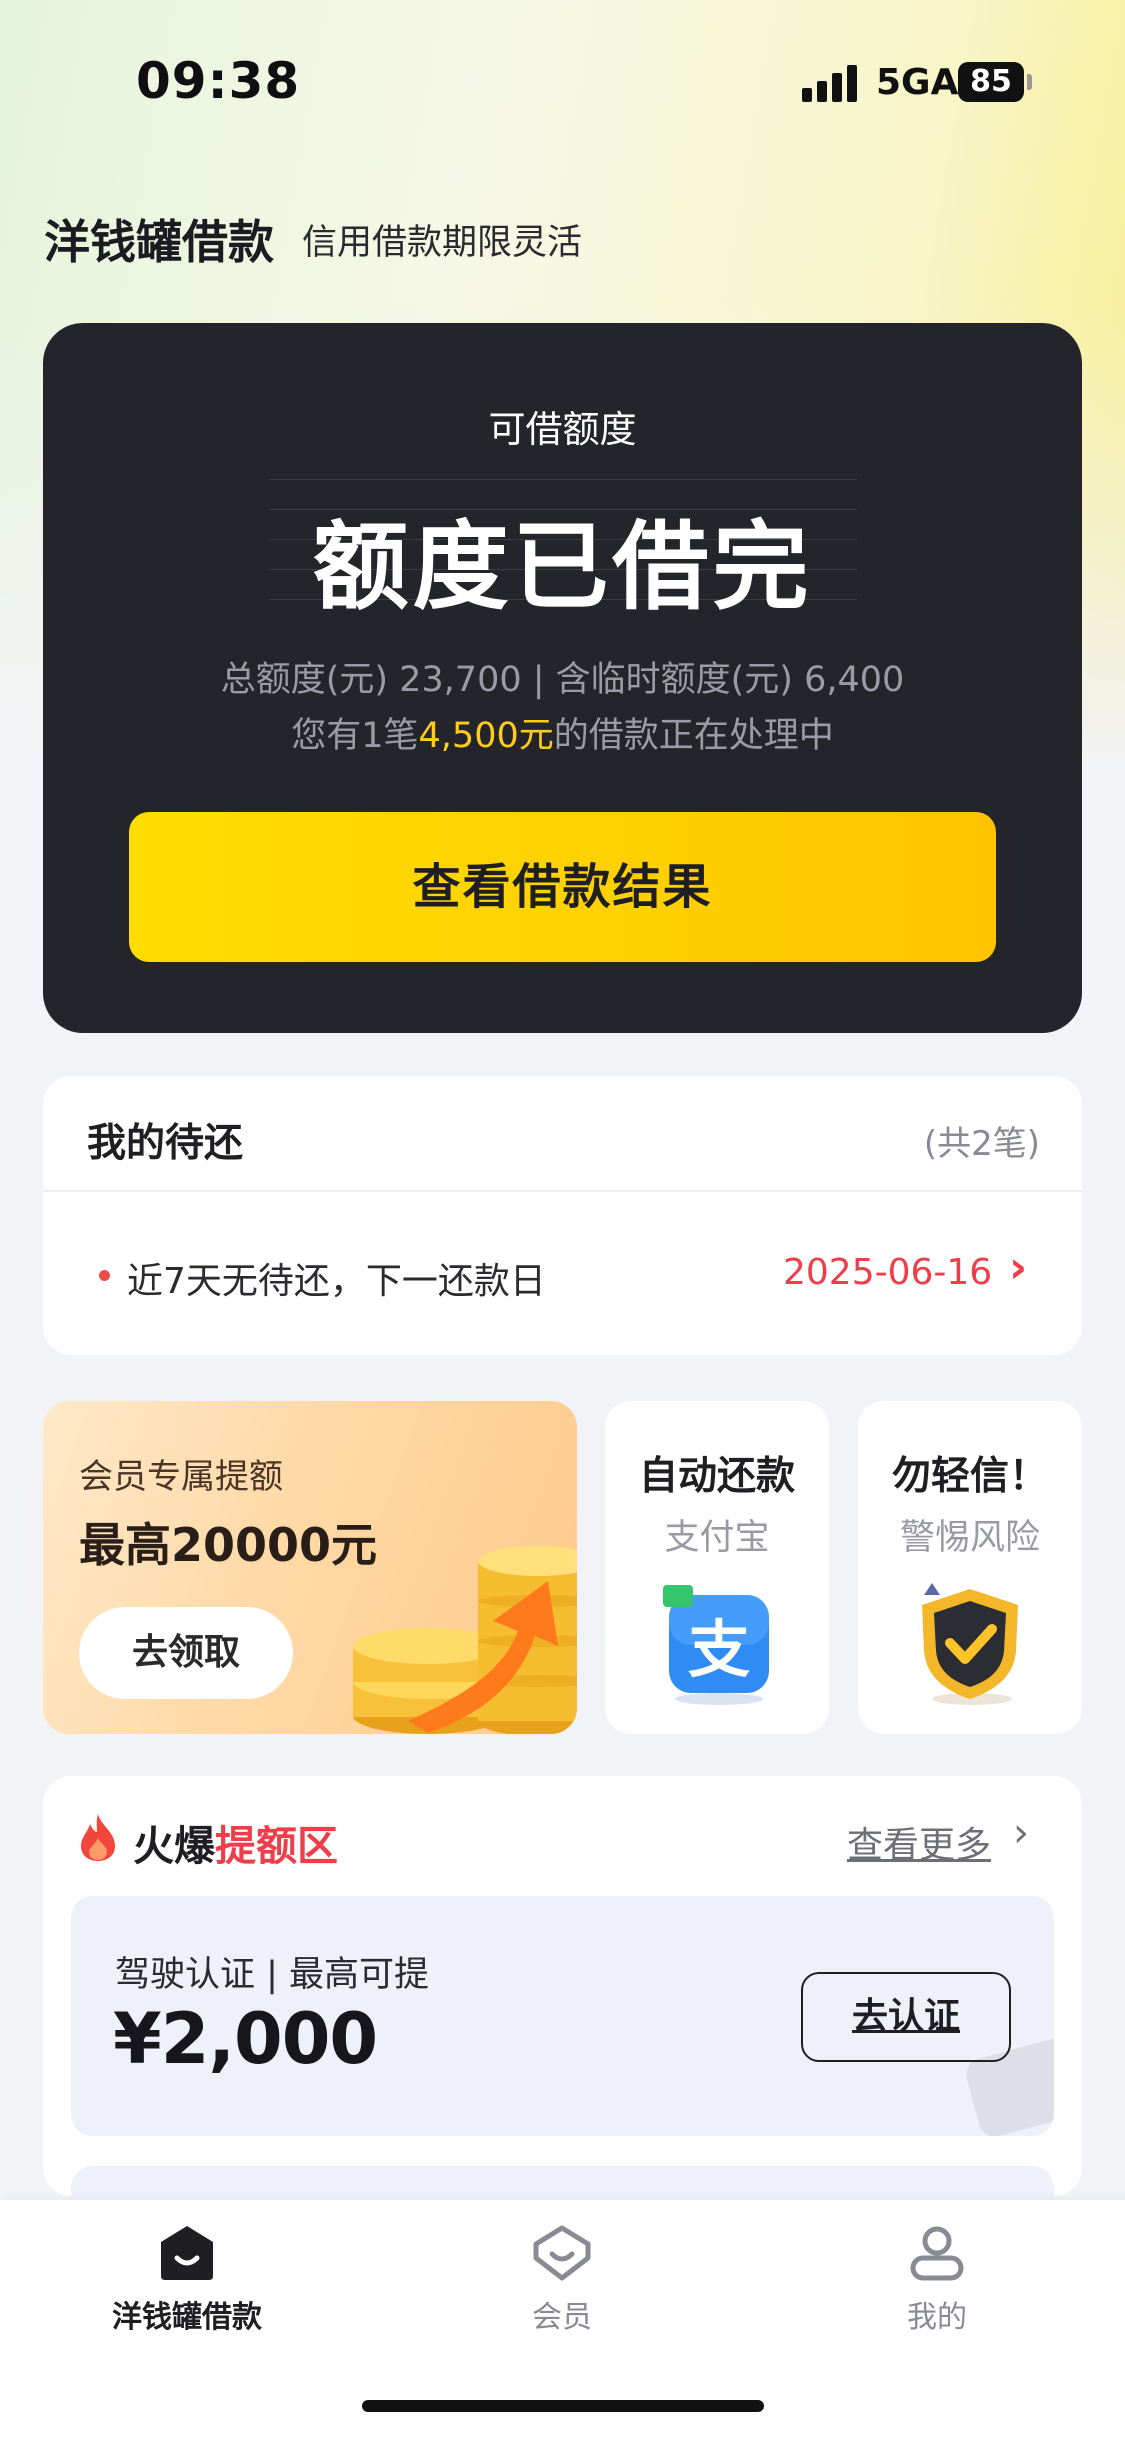  I want to click on battery-cap, so click(1029, 82).